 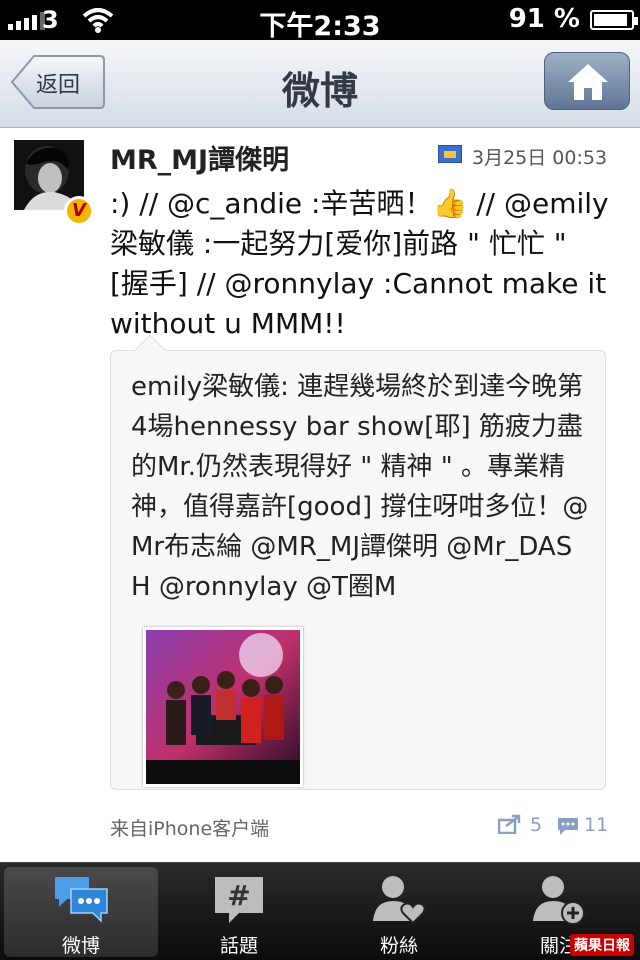 What do you see at coordinates (544, 19) in the screenshot?
I see `battery-percentage: 91 %` at bounding box center [544, 19].